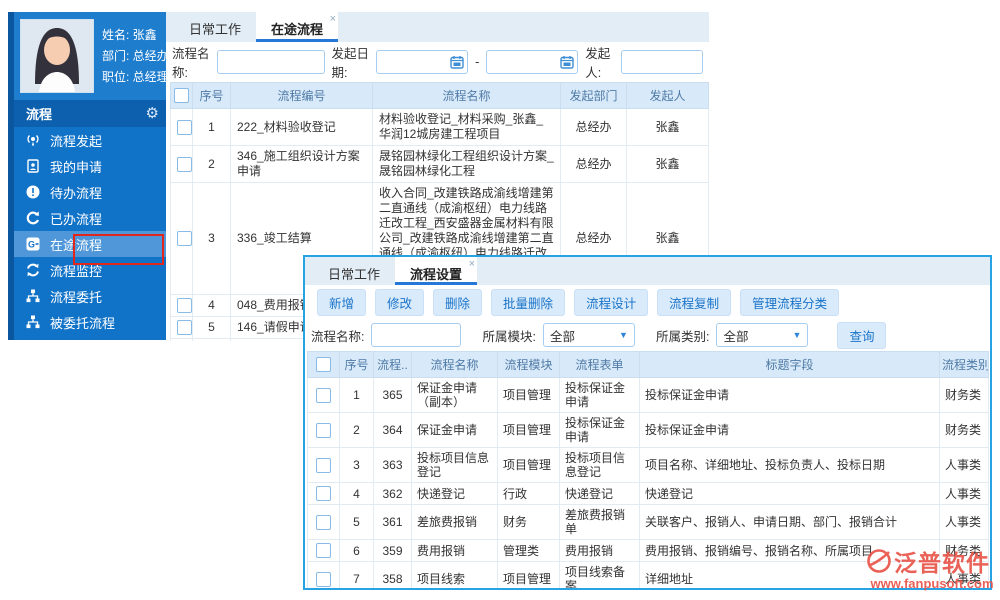 This screenshot has width=1000, height=600. I want to click on process-name-label: 流程名称:, so click(191, 63).